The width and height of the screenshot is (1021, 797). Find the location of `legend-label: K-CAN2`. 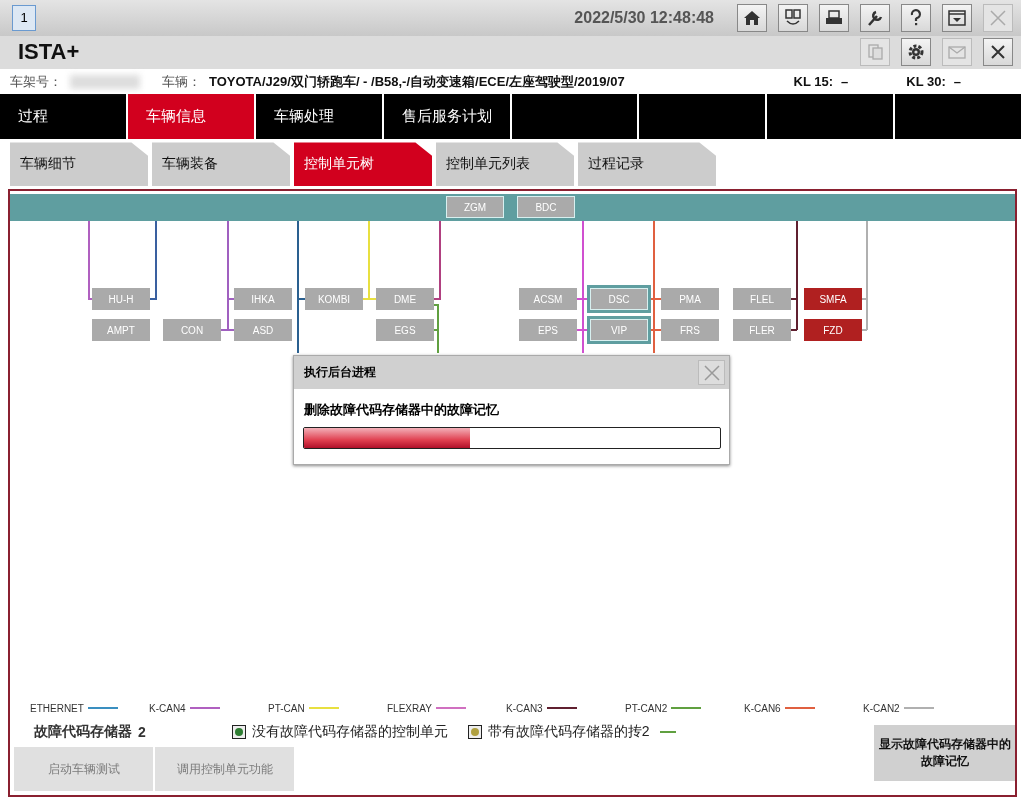

legend-label: K-CAN2 is located at coordinates (881, 708).